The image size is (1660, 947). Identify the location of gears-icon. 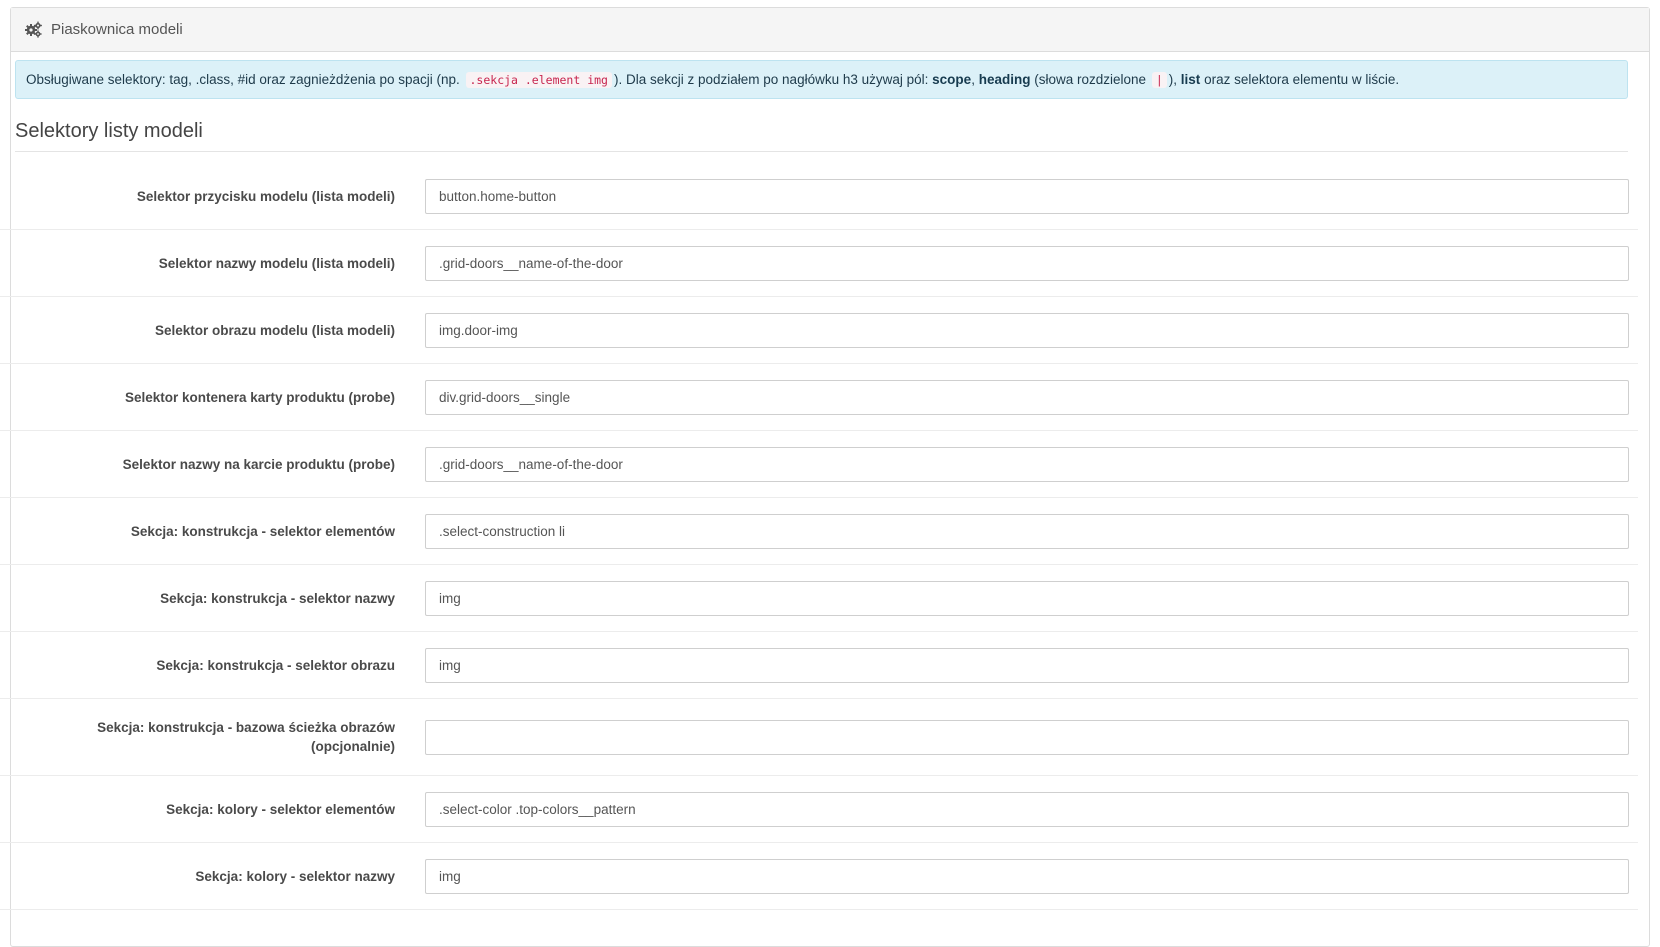
(33, 29).